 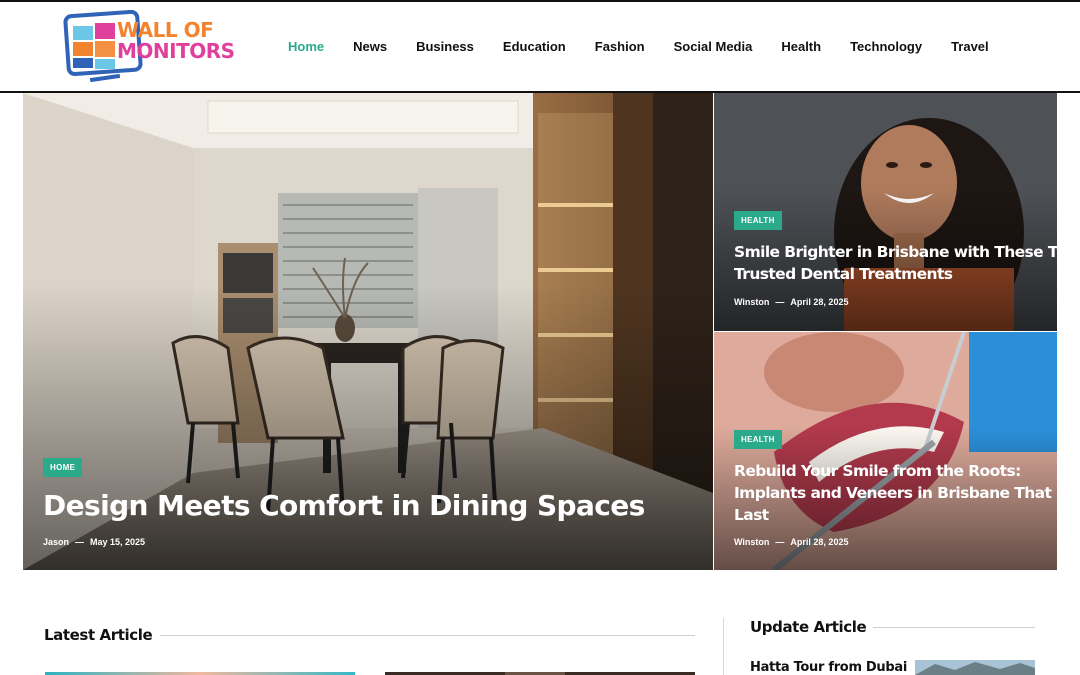 I want to click on title-line: Rebuild Your Smile from the Roots:, so click(x=877, y=471).